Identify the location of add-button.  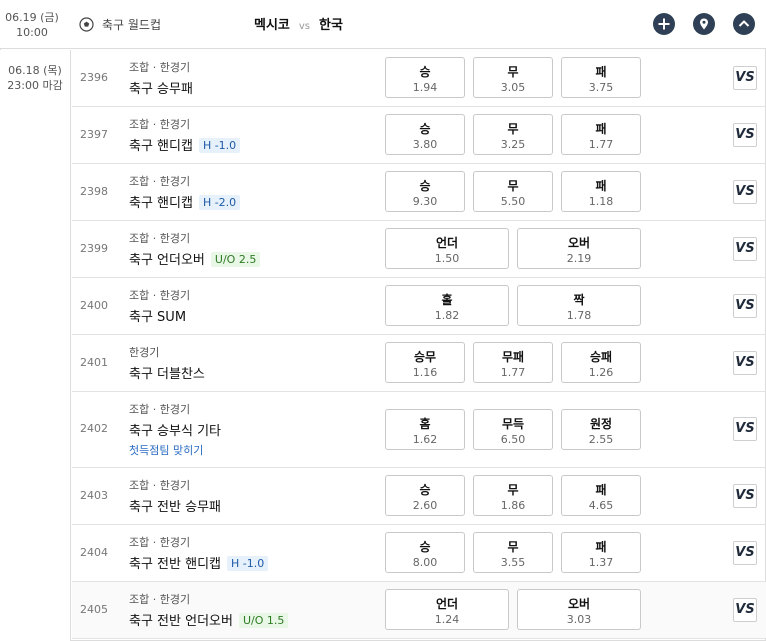
(664, 24).